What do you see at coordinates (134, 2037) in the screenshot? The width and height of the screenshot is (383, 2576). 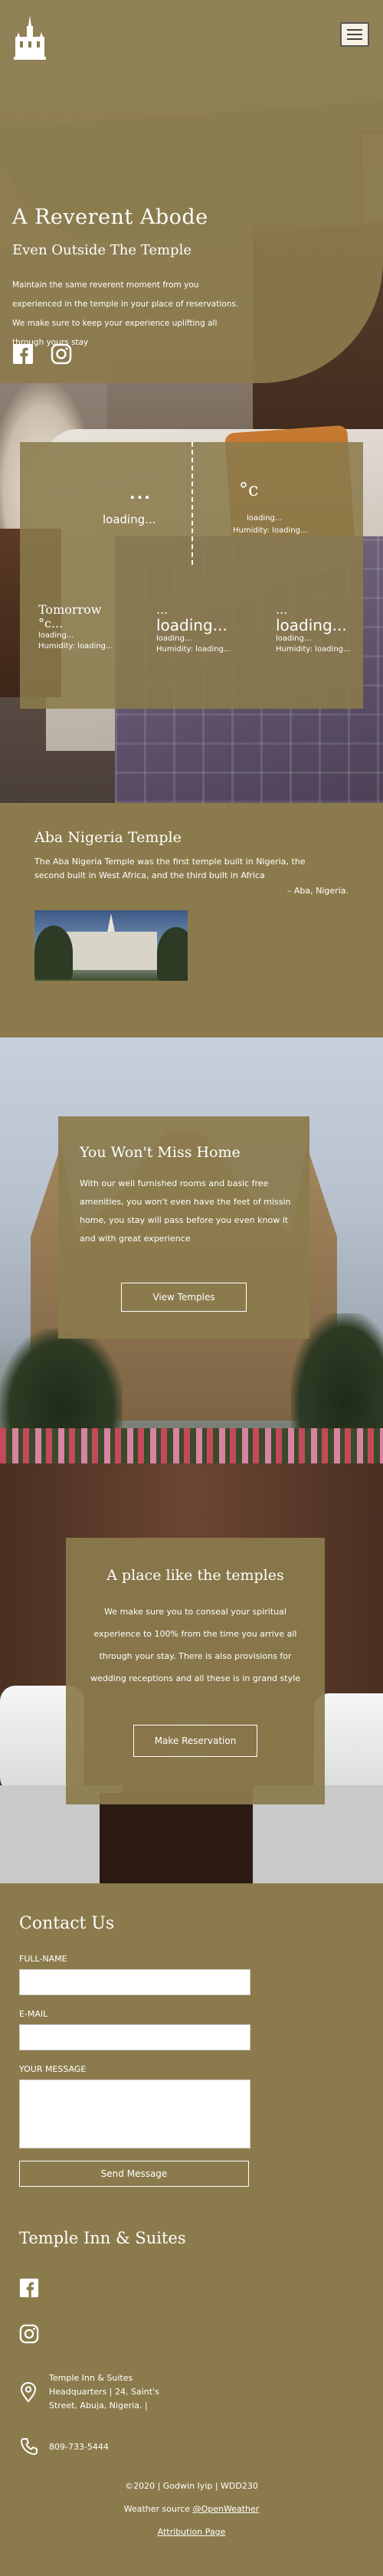 I see `email-field` at bounding box center [134, 2037].